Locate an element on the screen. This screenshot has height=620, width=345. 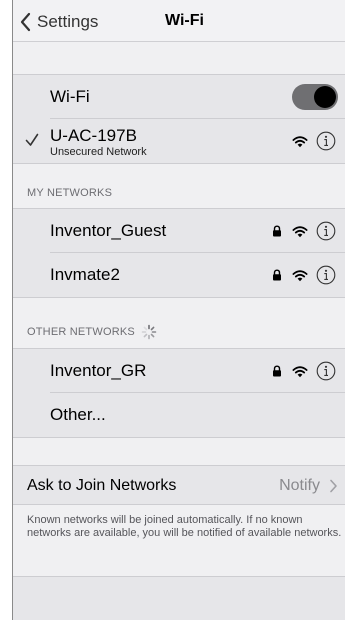
wifi-main-group: Wi-Fi U-AC-197B Unsecured Network is located at coordinates (179, 119).